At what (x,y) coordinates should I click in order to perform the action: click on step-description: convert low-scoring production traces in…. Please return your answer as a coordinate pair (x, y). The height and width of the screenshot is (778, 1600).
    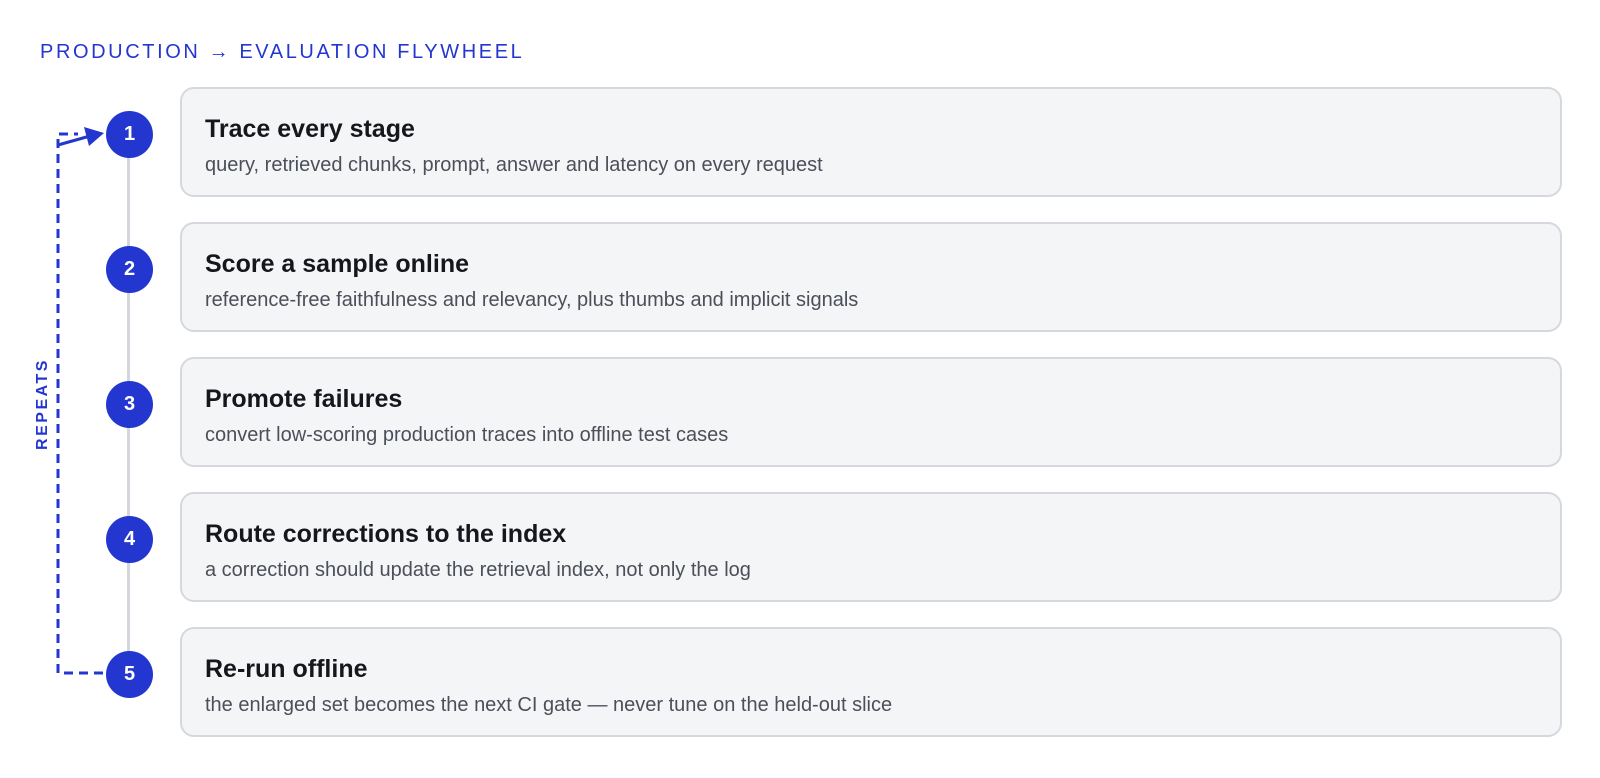
    Looking at the image, I should click on (467, 435).